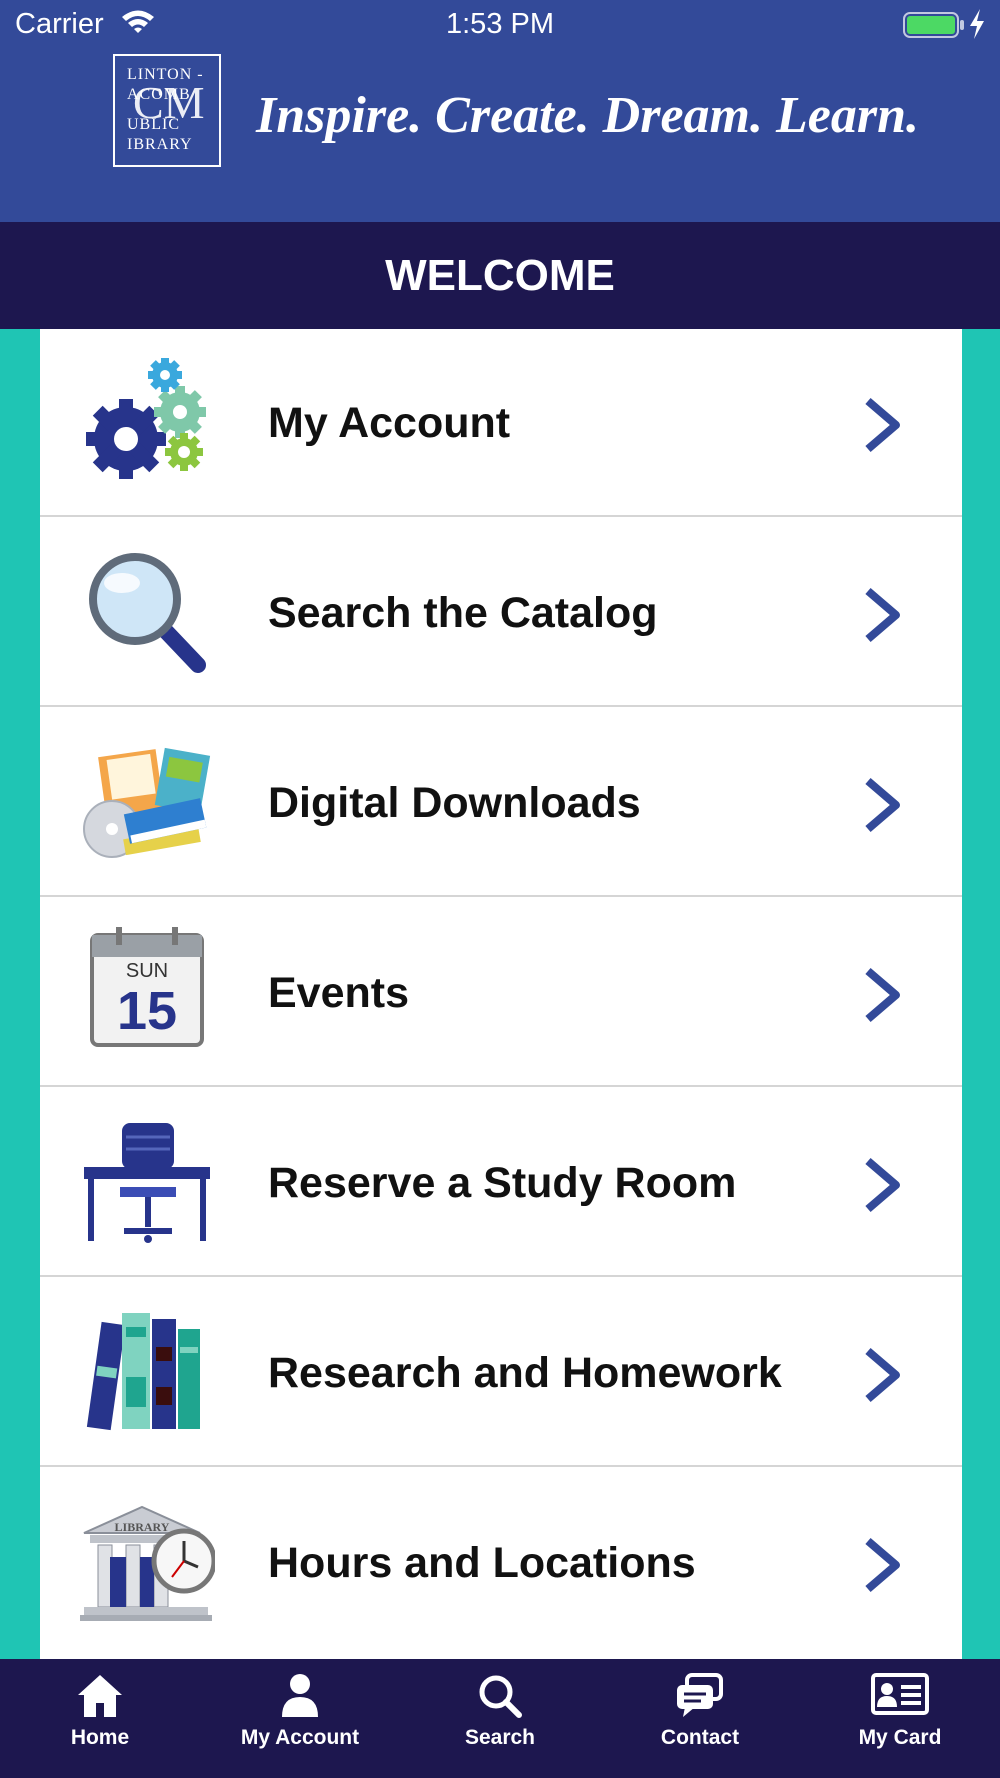 Image resolution: width=1000 pixels, height=1778 pixels. I want to click on menu-item-my-account: My Account, so click(501, 423).